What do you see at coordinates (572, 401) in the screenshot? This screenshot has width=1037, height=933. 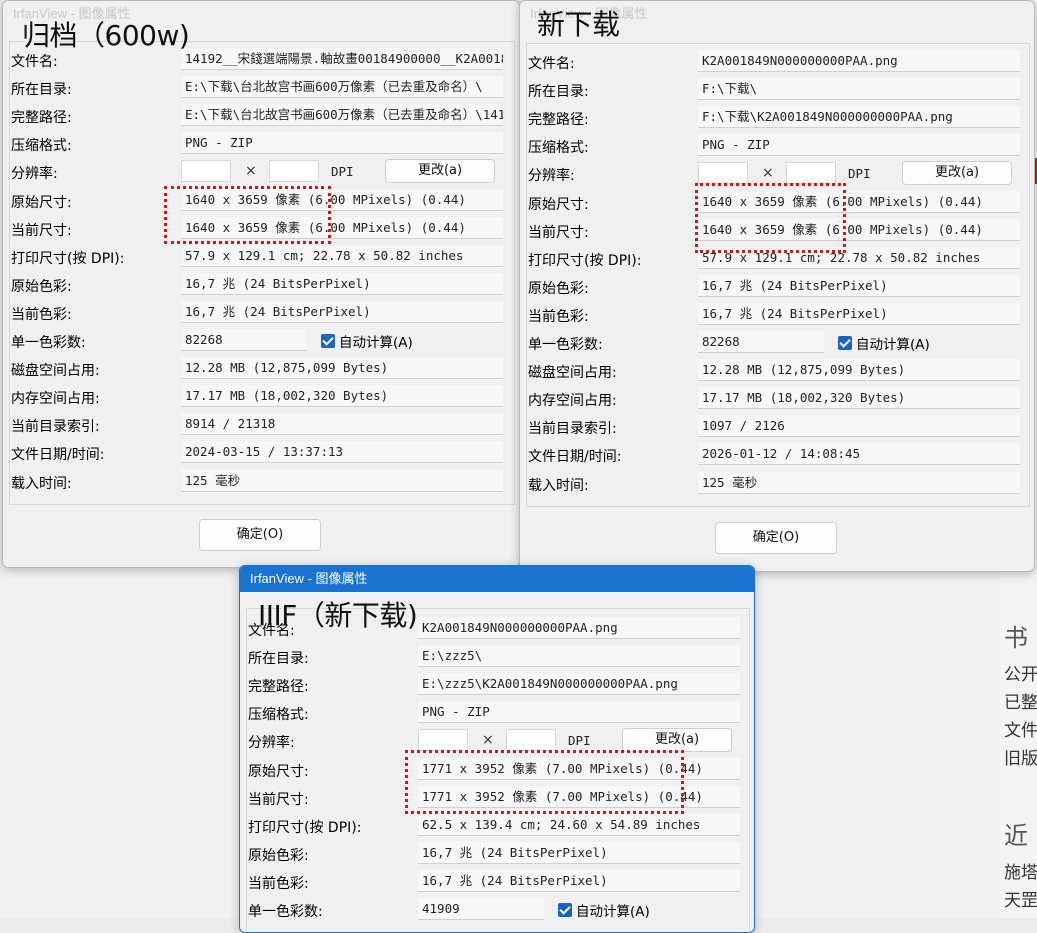 I see `property-label: 内存空间占用:` at bounding box center [572, 401].